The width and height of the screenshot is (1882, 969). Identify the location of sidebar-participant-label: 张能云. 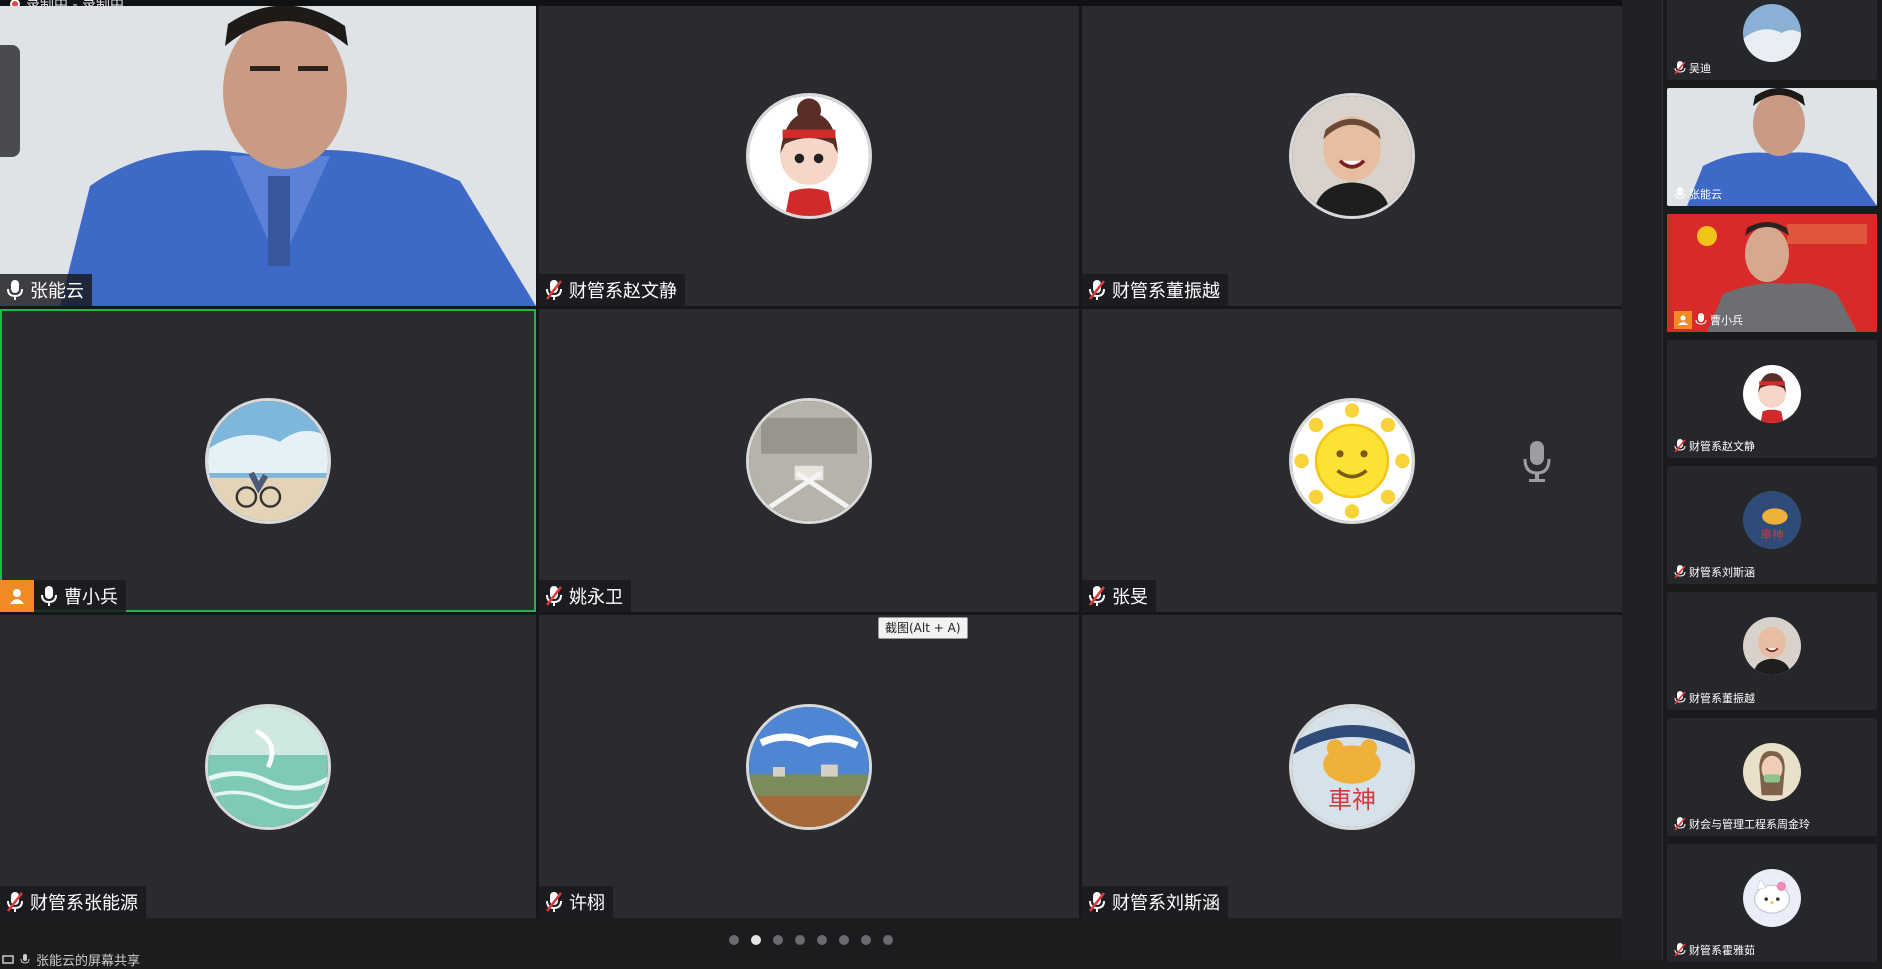
(1698, 194).